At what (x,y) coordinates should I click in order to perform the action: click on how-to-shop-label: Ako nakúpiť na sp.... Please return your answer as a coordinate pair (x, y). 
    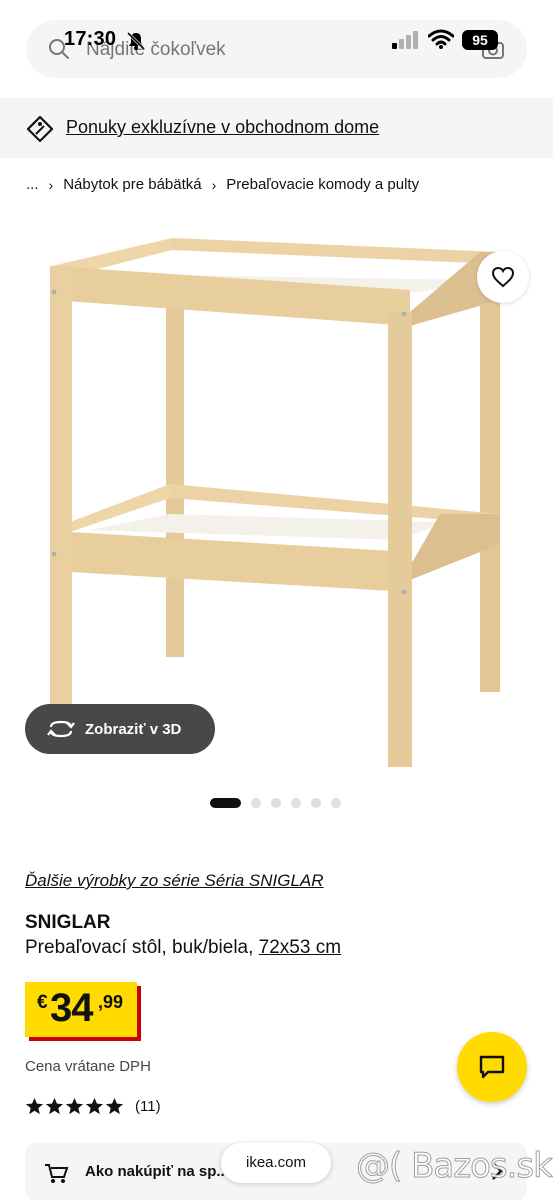
    Looking at the image, I should click on (157, 1171).